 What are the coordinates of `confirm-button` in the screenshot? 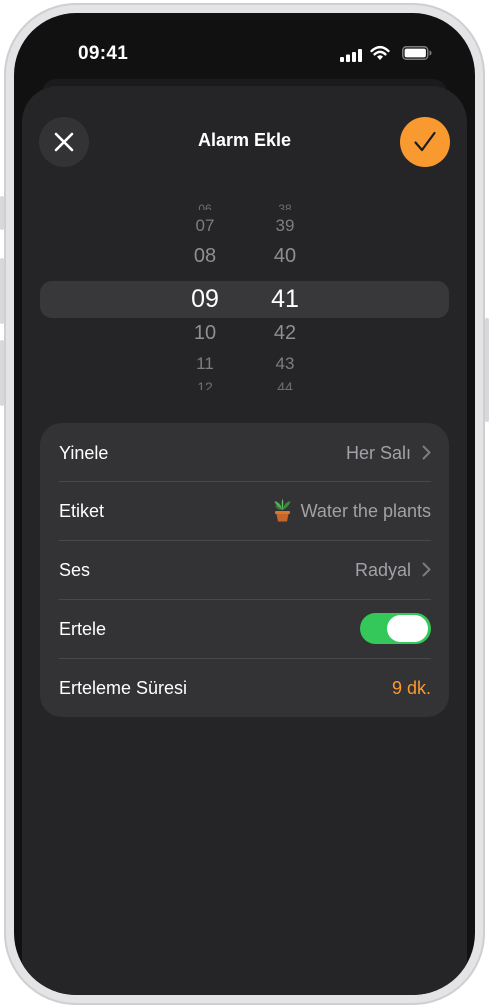 It's located at (425, 142).